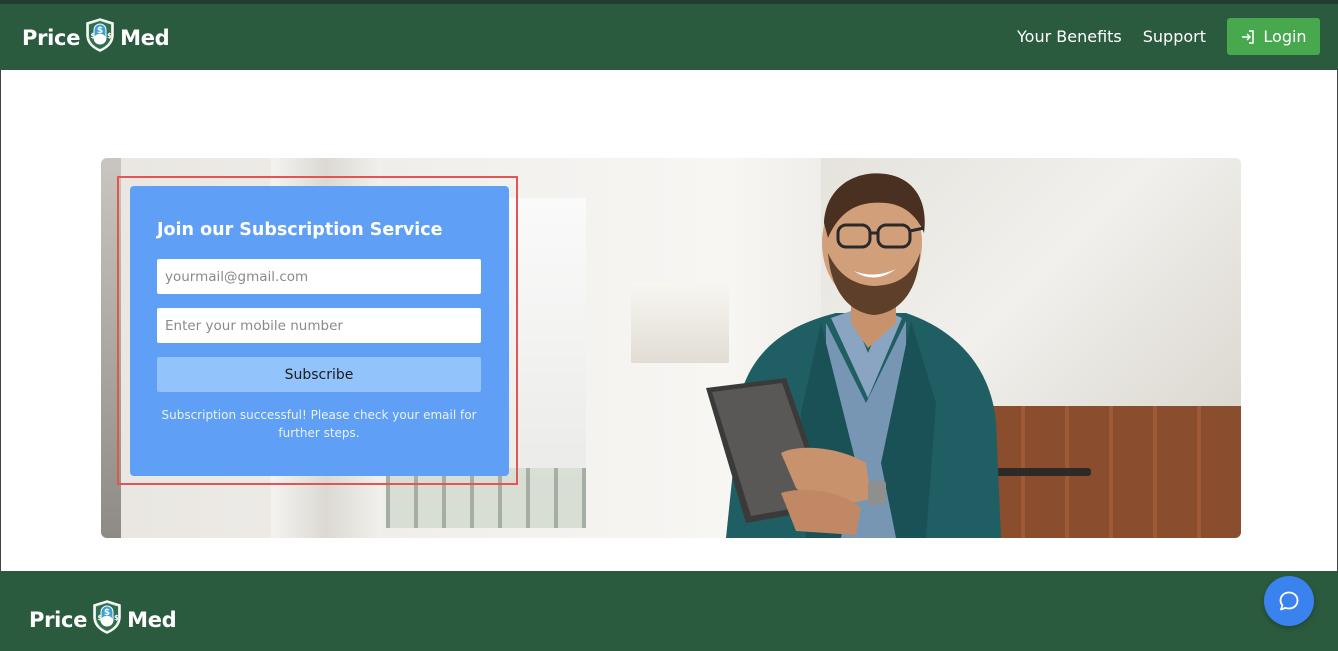 This screenshot has width=1338, height=651. Describe the element at coordinates (319, 374) in the screenshot. I see `subscribe-button: Subscribe` at that location.